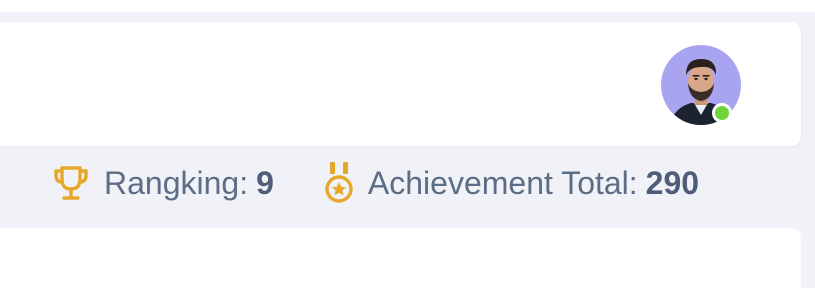  I want to click on achievement-value: 290, so click(672, 182).